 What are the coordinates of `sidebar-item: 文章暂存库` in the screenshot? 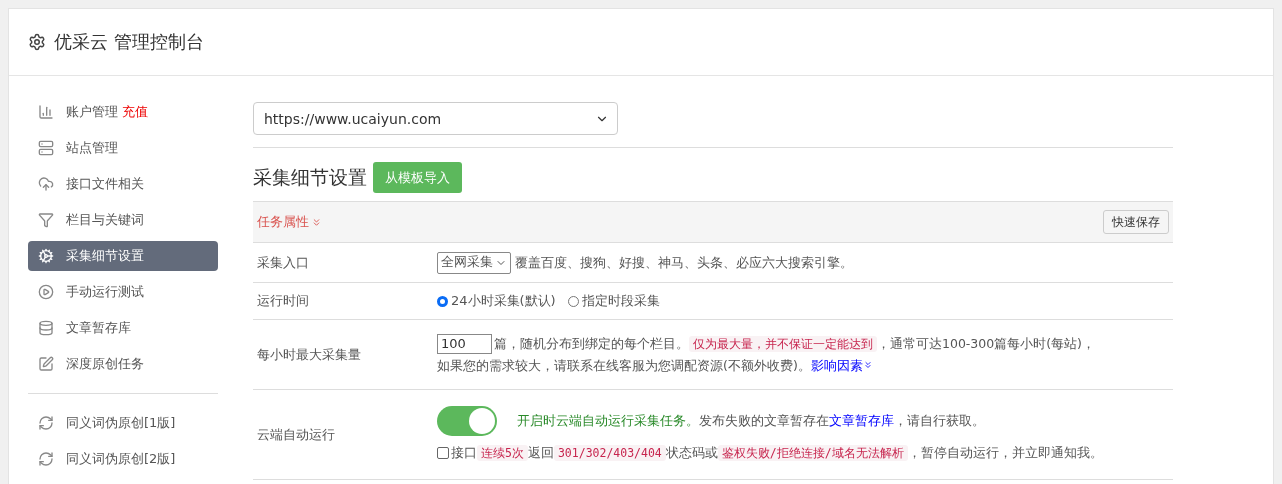 It's located at (123, 328).